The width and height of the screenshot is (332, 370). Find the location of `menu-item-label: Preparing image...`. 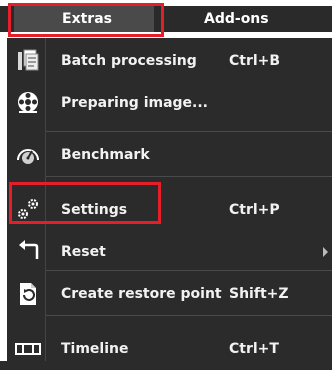

menu-item-label: Preparing image... is located at coordinates (134, 103).